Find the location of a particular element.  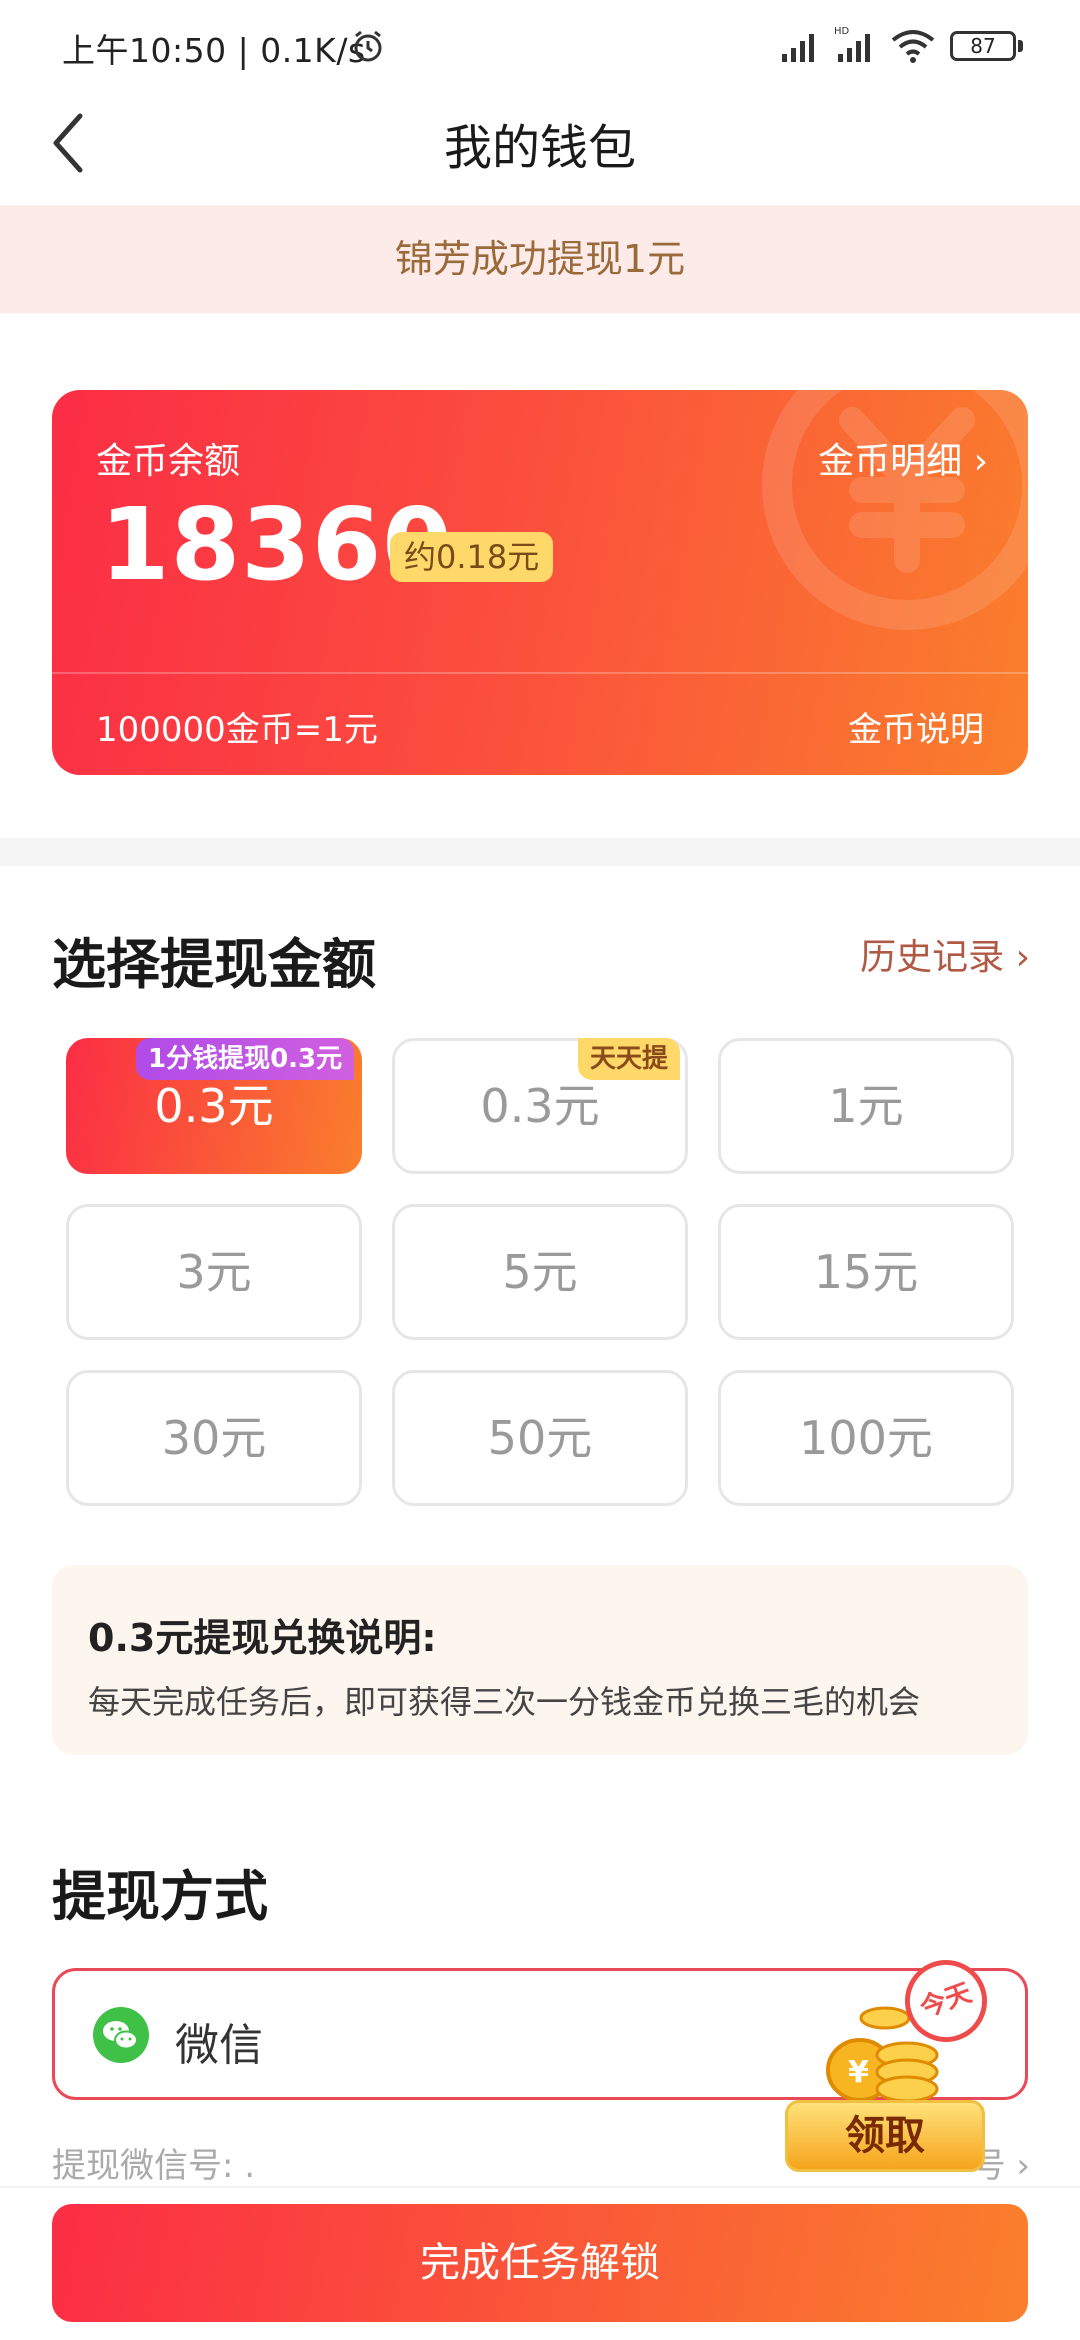

amount-option-label: 100元 is located at coordinates (866, 1438).